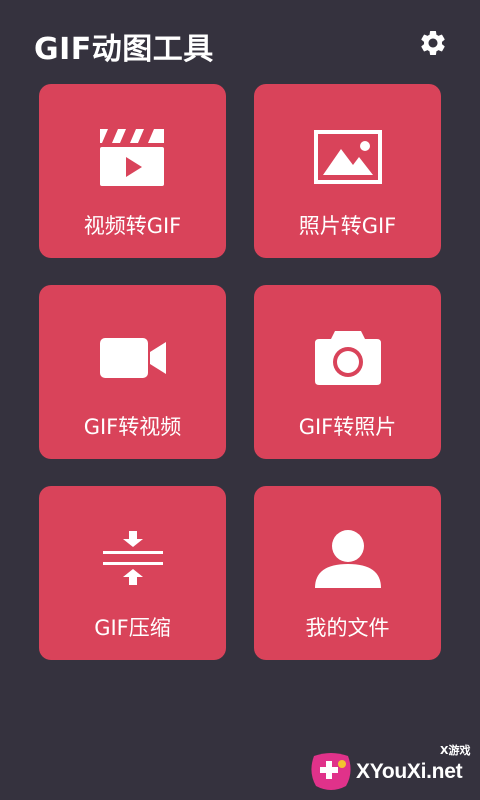 The height and width of the screenshot is (800, 480). I want to click on tile-label: 照片转GIF, so click(347, 226).